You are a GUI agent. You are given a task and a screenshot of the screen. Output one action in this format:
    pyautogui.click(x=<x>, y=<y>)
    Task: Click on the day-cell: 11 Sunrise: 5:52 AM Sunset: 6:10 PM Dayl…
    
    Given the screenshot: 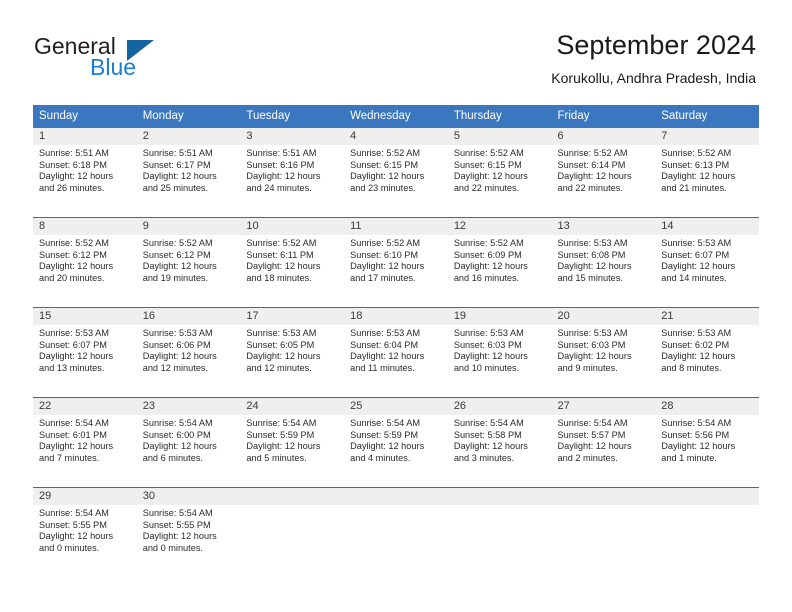 What is the action you would take?
    pyautogui.click(x=396, y=258)
    